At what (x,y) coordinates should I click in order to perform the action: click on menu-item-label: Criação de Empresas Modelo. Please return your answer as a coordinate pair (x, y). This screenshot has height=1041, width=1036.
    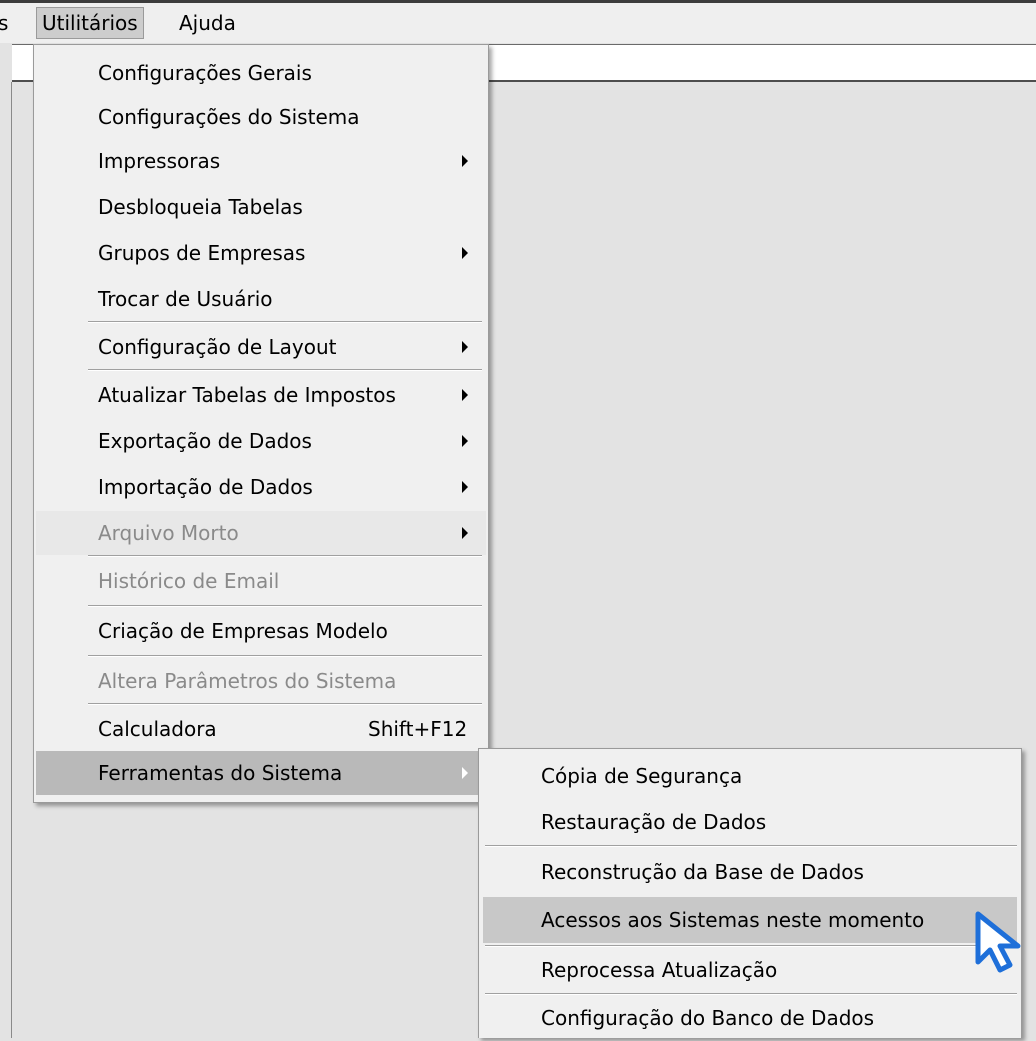
    Looking at the image, I should click on (243, 631).